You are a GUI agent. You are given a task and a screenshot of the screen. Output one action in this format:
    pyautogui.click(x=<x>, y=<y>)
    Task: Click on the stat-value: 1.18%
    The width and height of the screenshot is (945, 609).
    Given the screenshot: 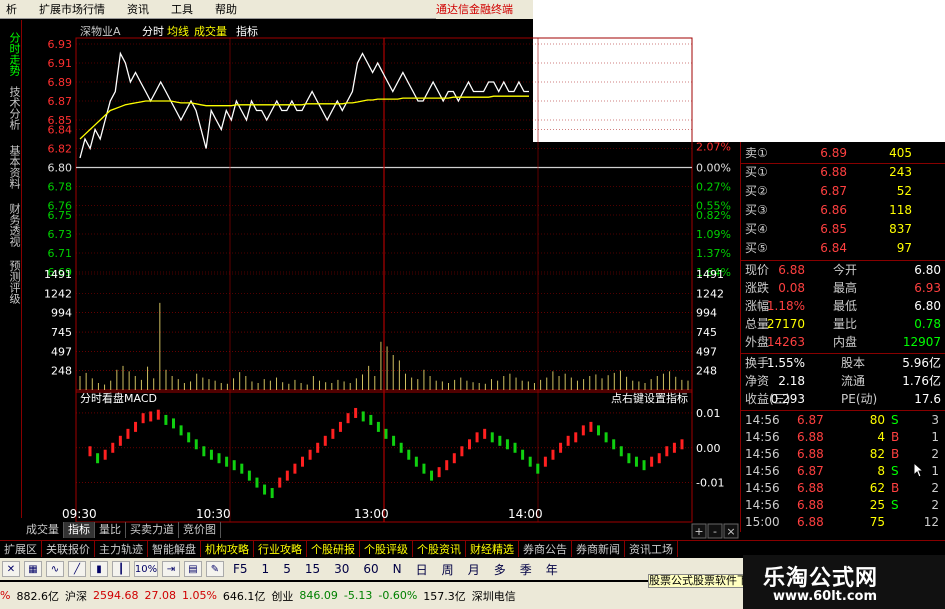 What is the action you would take?
    pyautogui.click(x=785, y=306)
    